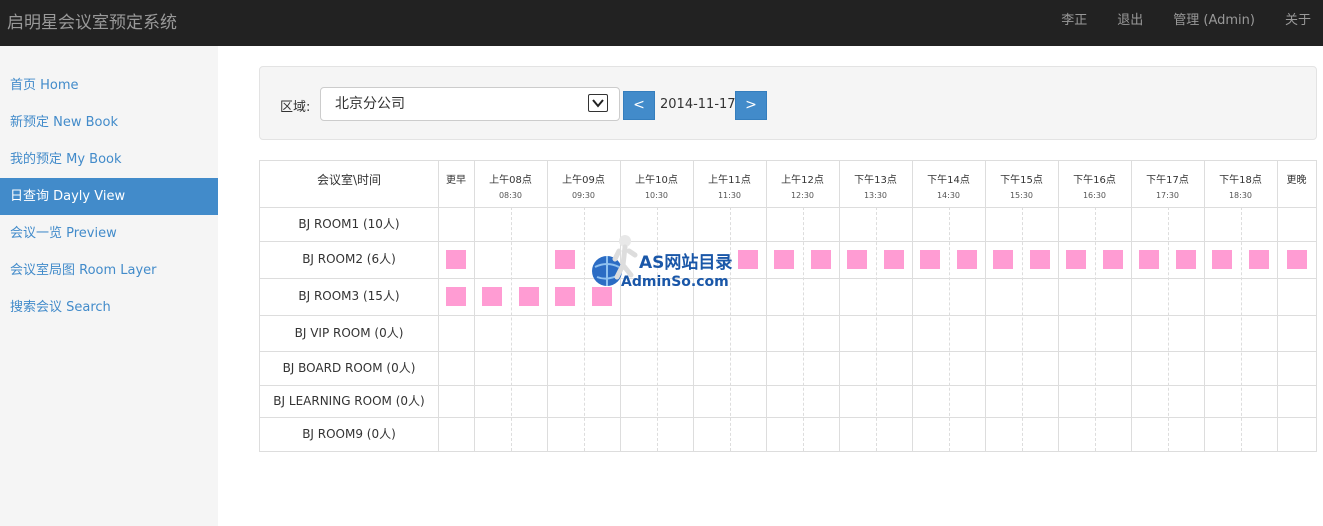 Image resolution: width=1323 pixels, height=526 pixels. Describe the element at coordinates (1240, 180) in the screenshot. I see `hour-label: 下午18点` at that location.